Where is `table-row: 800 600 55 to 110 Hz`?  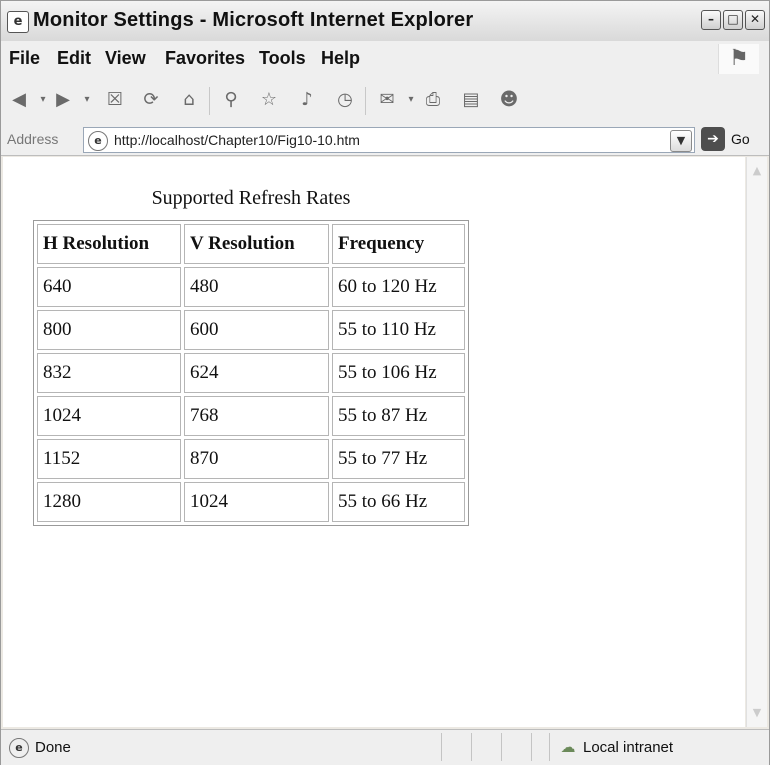 table-row: 800 600 55 to 110 Hz is located at coordinates (251, 330).